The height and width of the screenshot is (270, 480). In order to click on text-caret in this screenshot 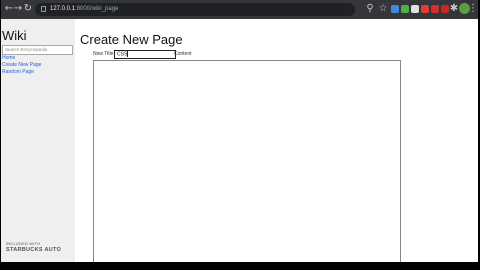, I will do `click(128, 54)`.